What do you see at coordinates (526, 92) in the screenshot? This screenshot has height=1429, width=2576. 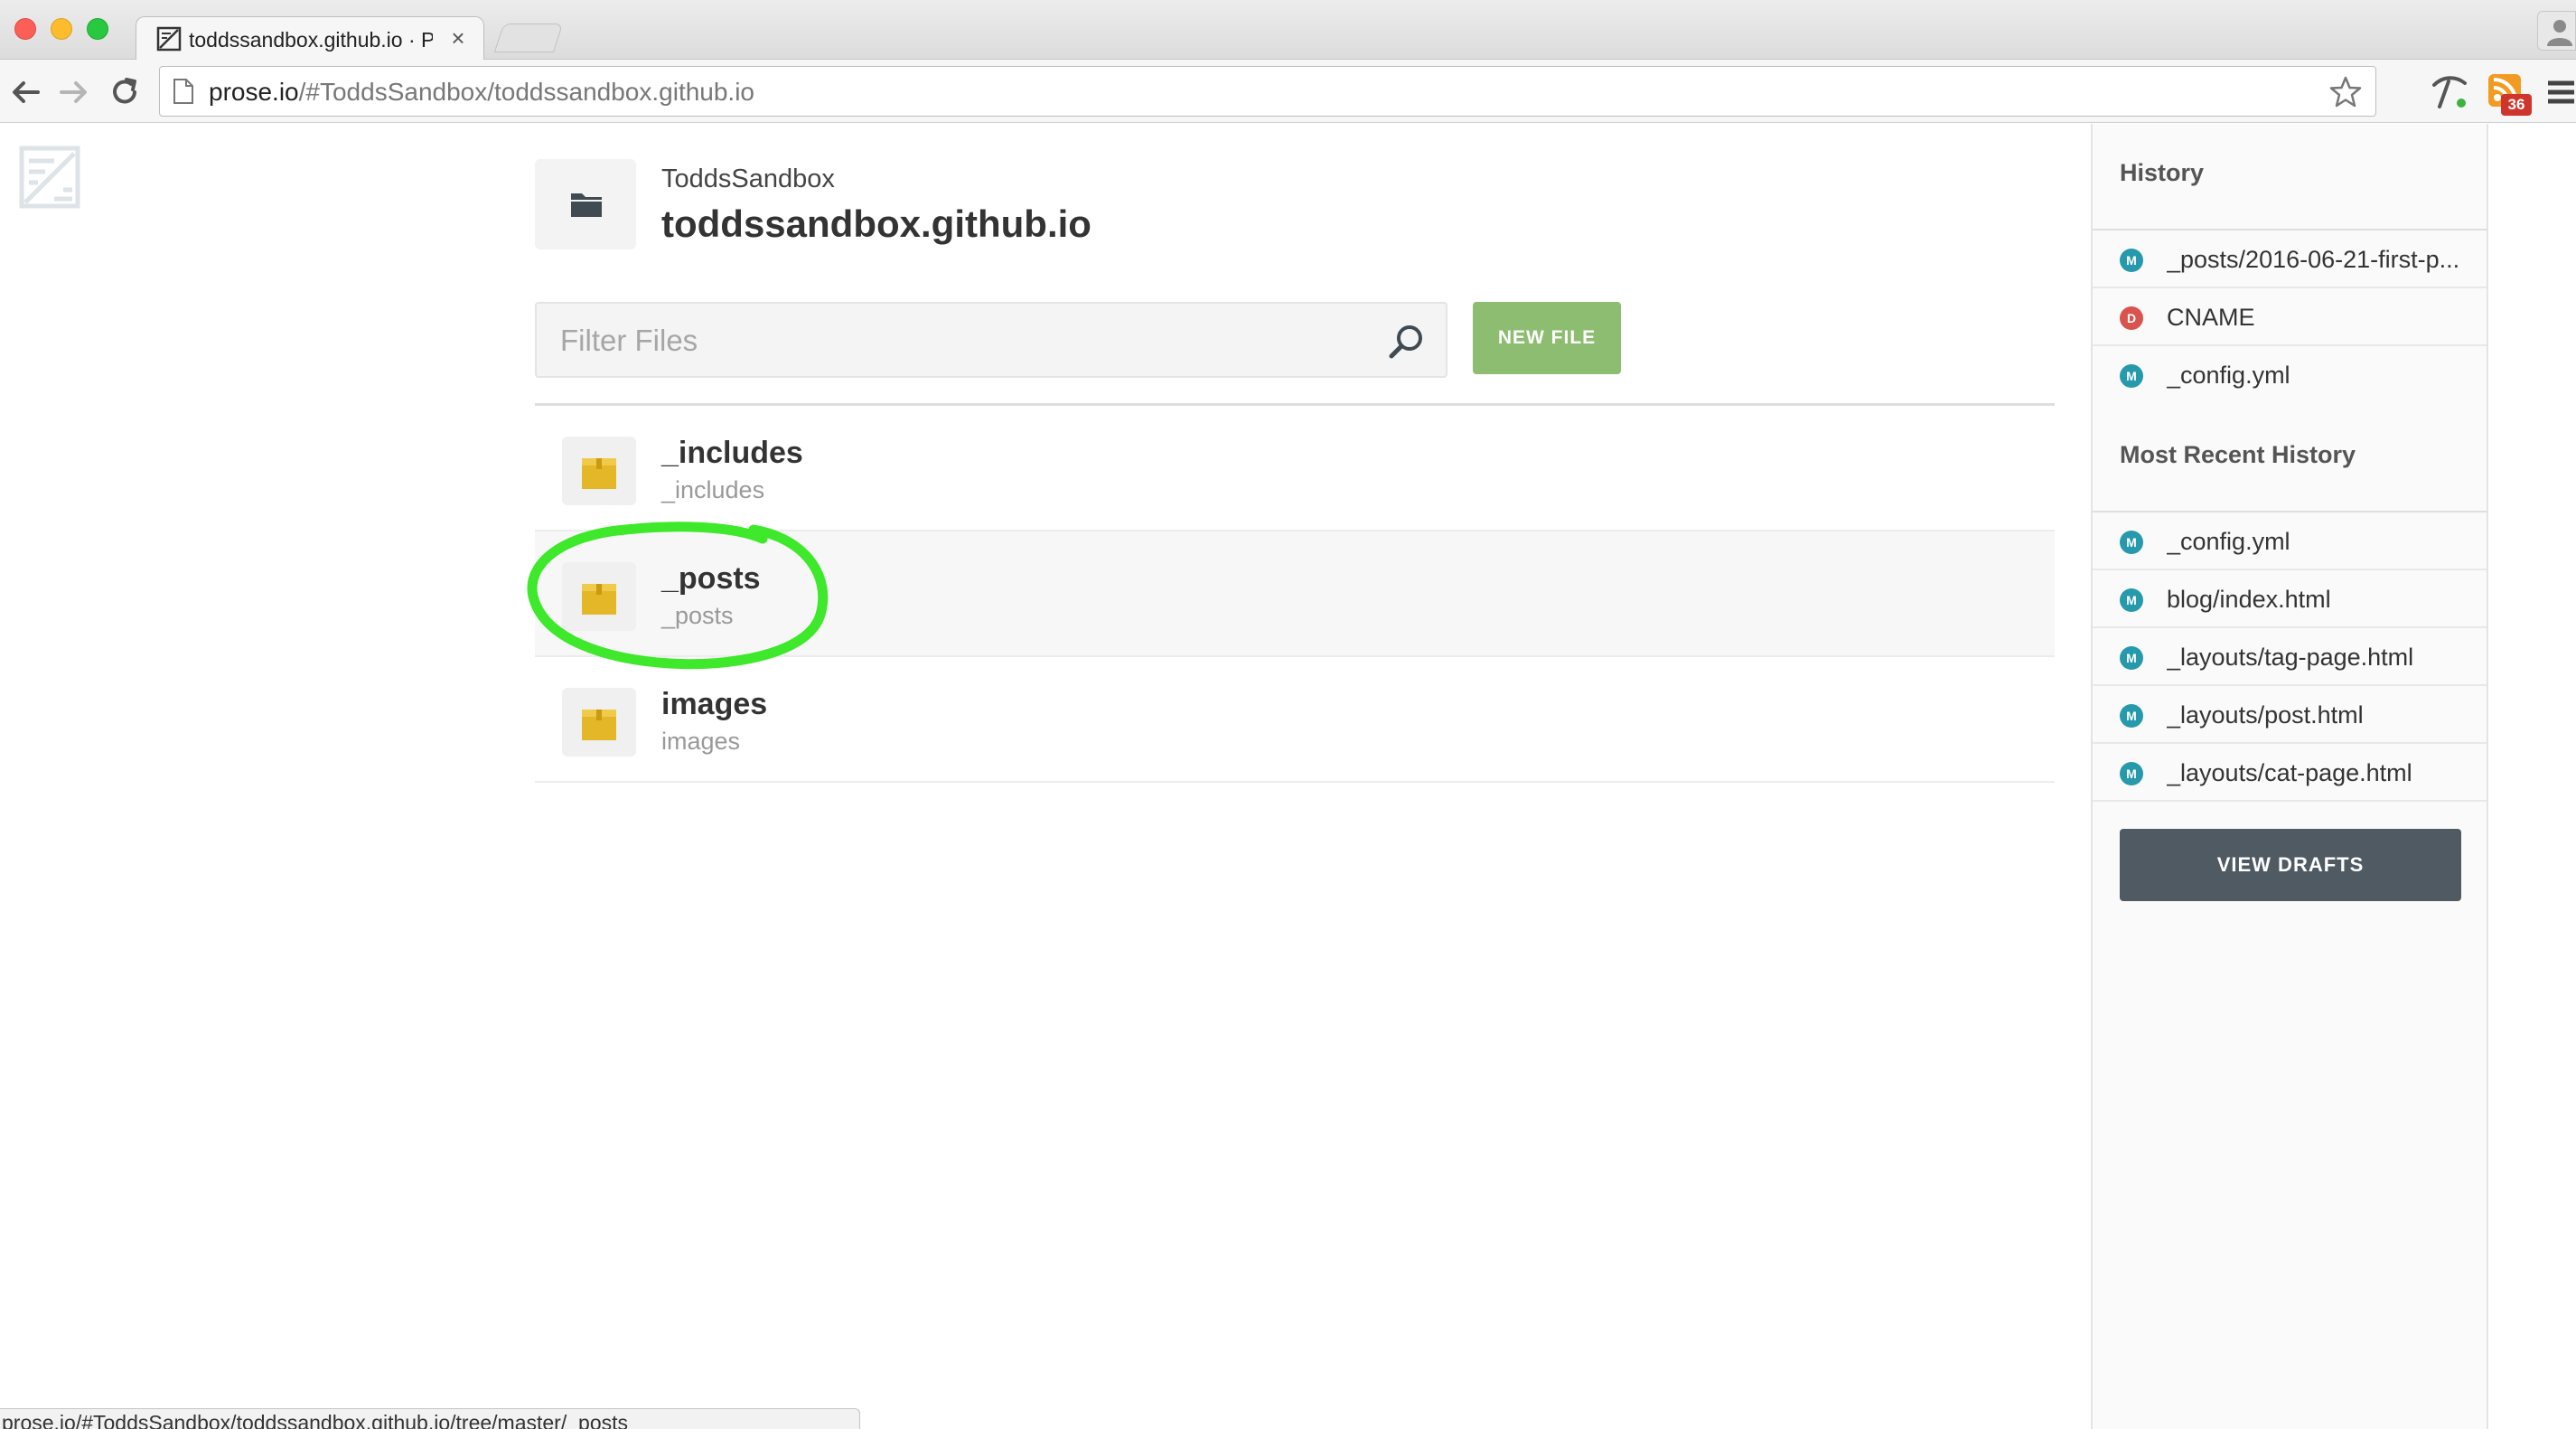 I see `url-path: /#ToddsSandbox/toddssandbox.github.io` at bounding box center [526, 92].